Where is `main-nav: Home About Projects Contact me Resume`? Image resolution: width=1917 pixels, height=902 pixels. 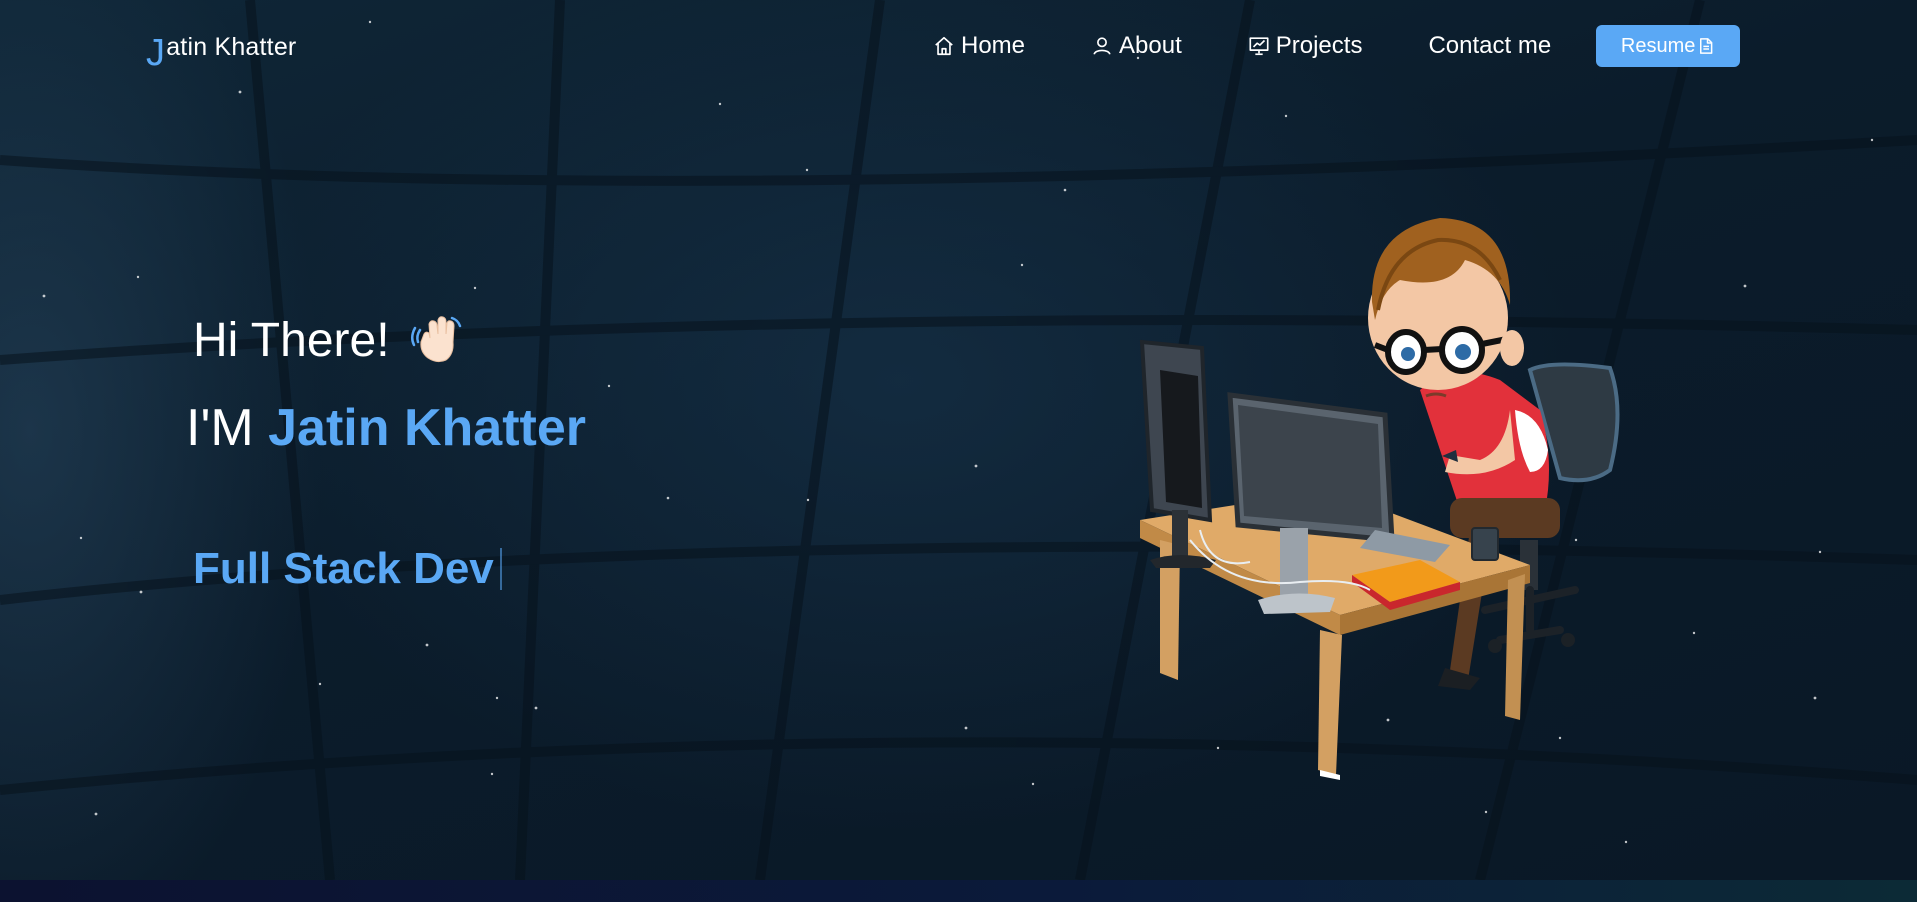 main-nav: Home About Projects Contact me Resume is located at coordinates (1337, 46).